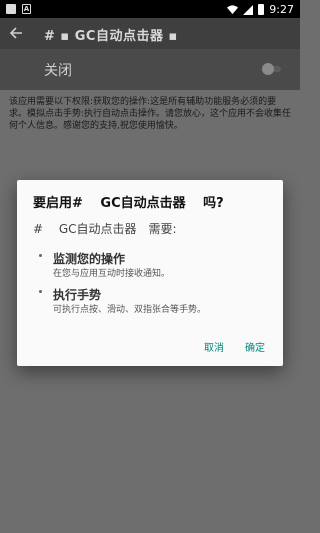 The image size is (320, 533). Describe the element at coordinates (18, 9) in the screenshot. I see `status-left: A` at that location.